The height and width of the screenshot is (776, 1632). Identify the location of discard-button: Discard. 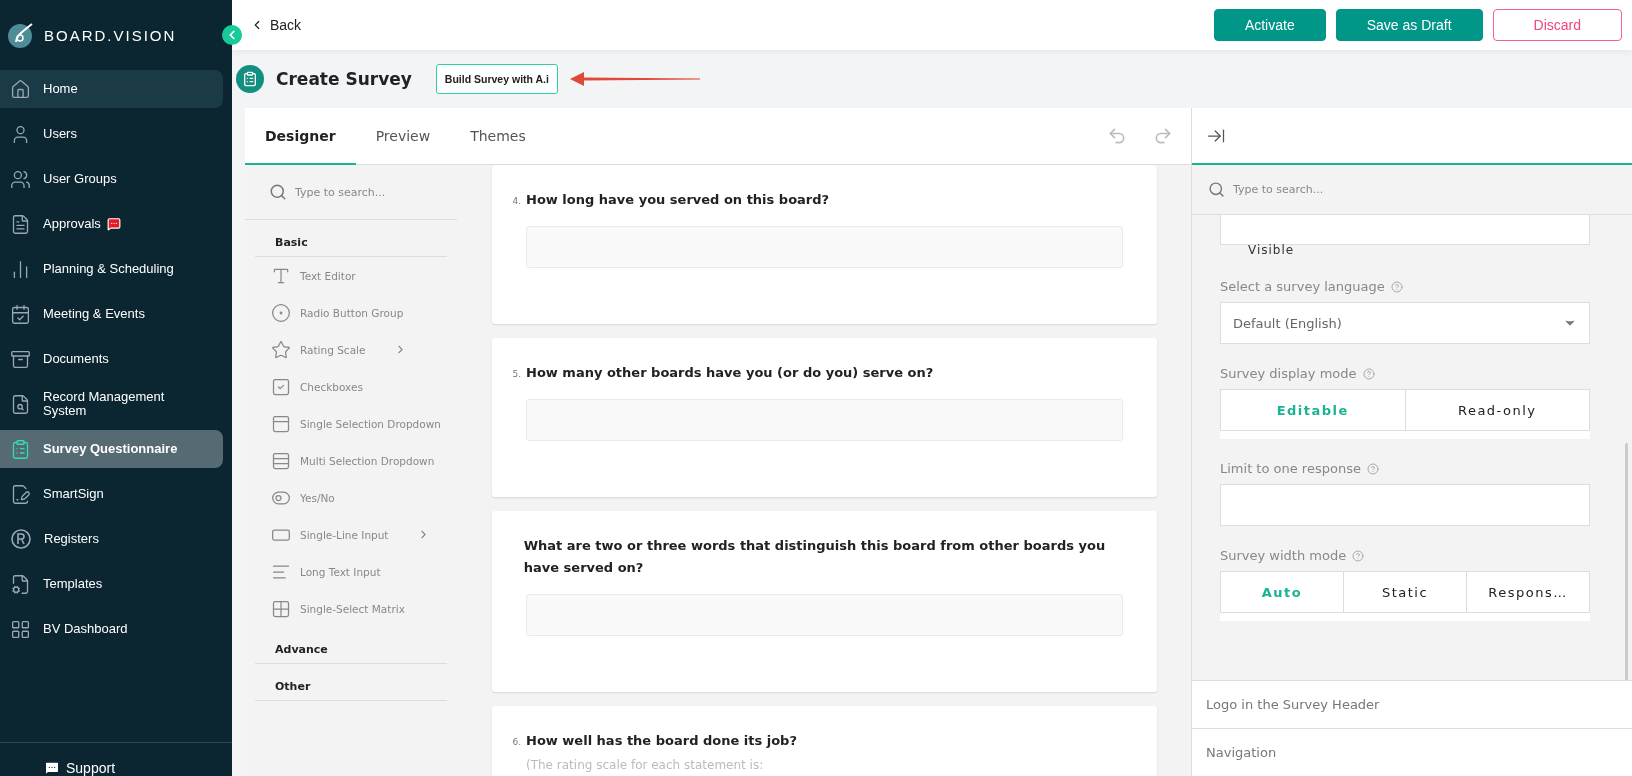
(1557, 25).